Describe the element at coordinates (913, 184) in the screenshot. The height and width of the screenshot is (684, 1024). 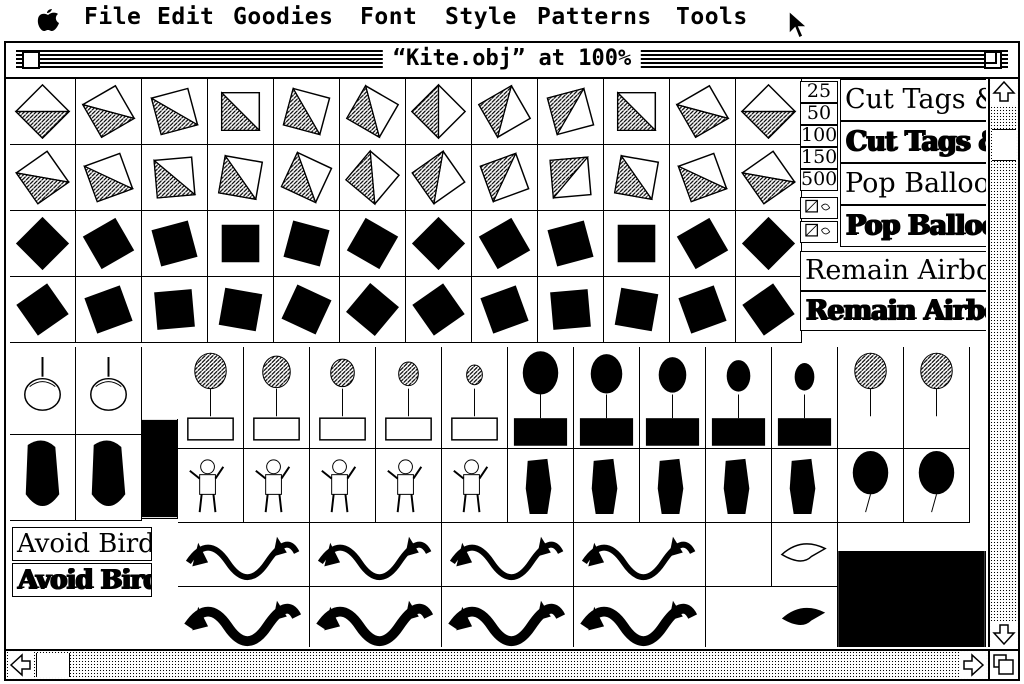
I see `font-sample-pop-balloon: Pop Balloon` at that location.